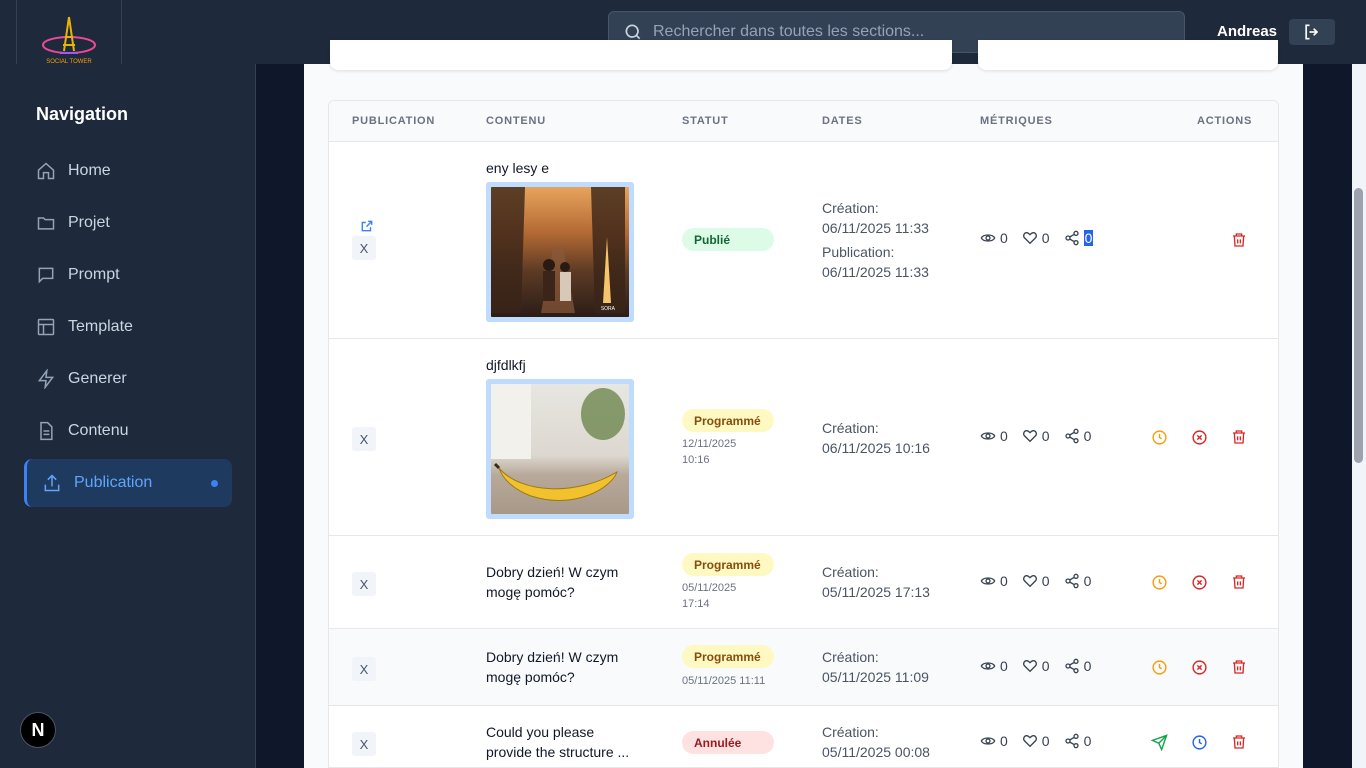 This screenshot has height=768, width=1366. What do you see at coordinates (608, 309) in the screenshot?
I see `watermark-text: SORA` at bounding box center [608, 309].